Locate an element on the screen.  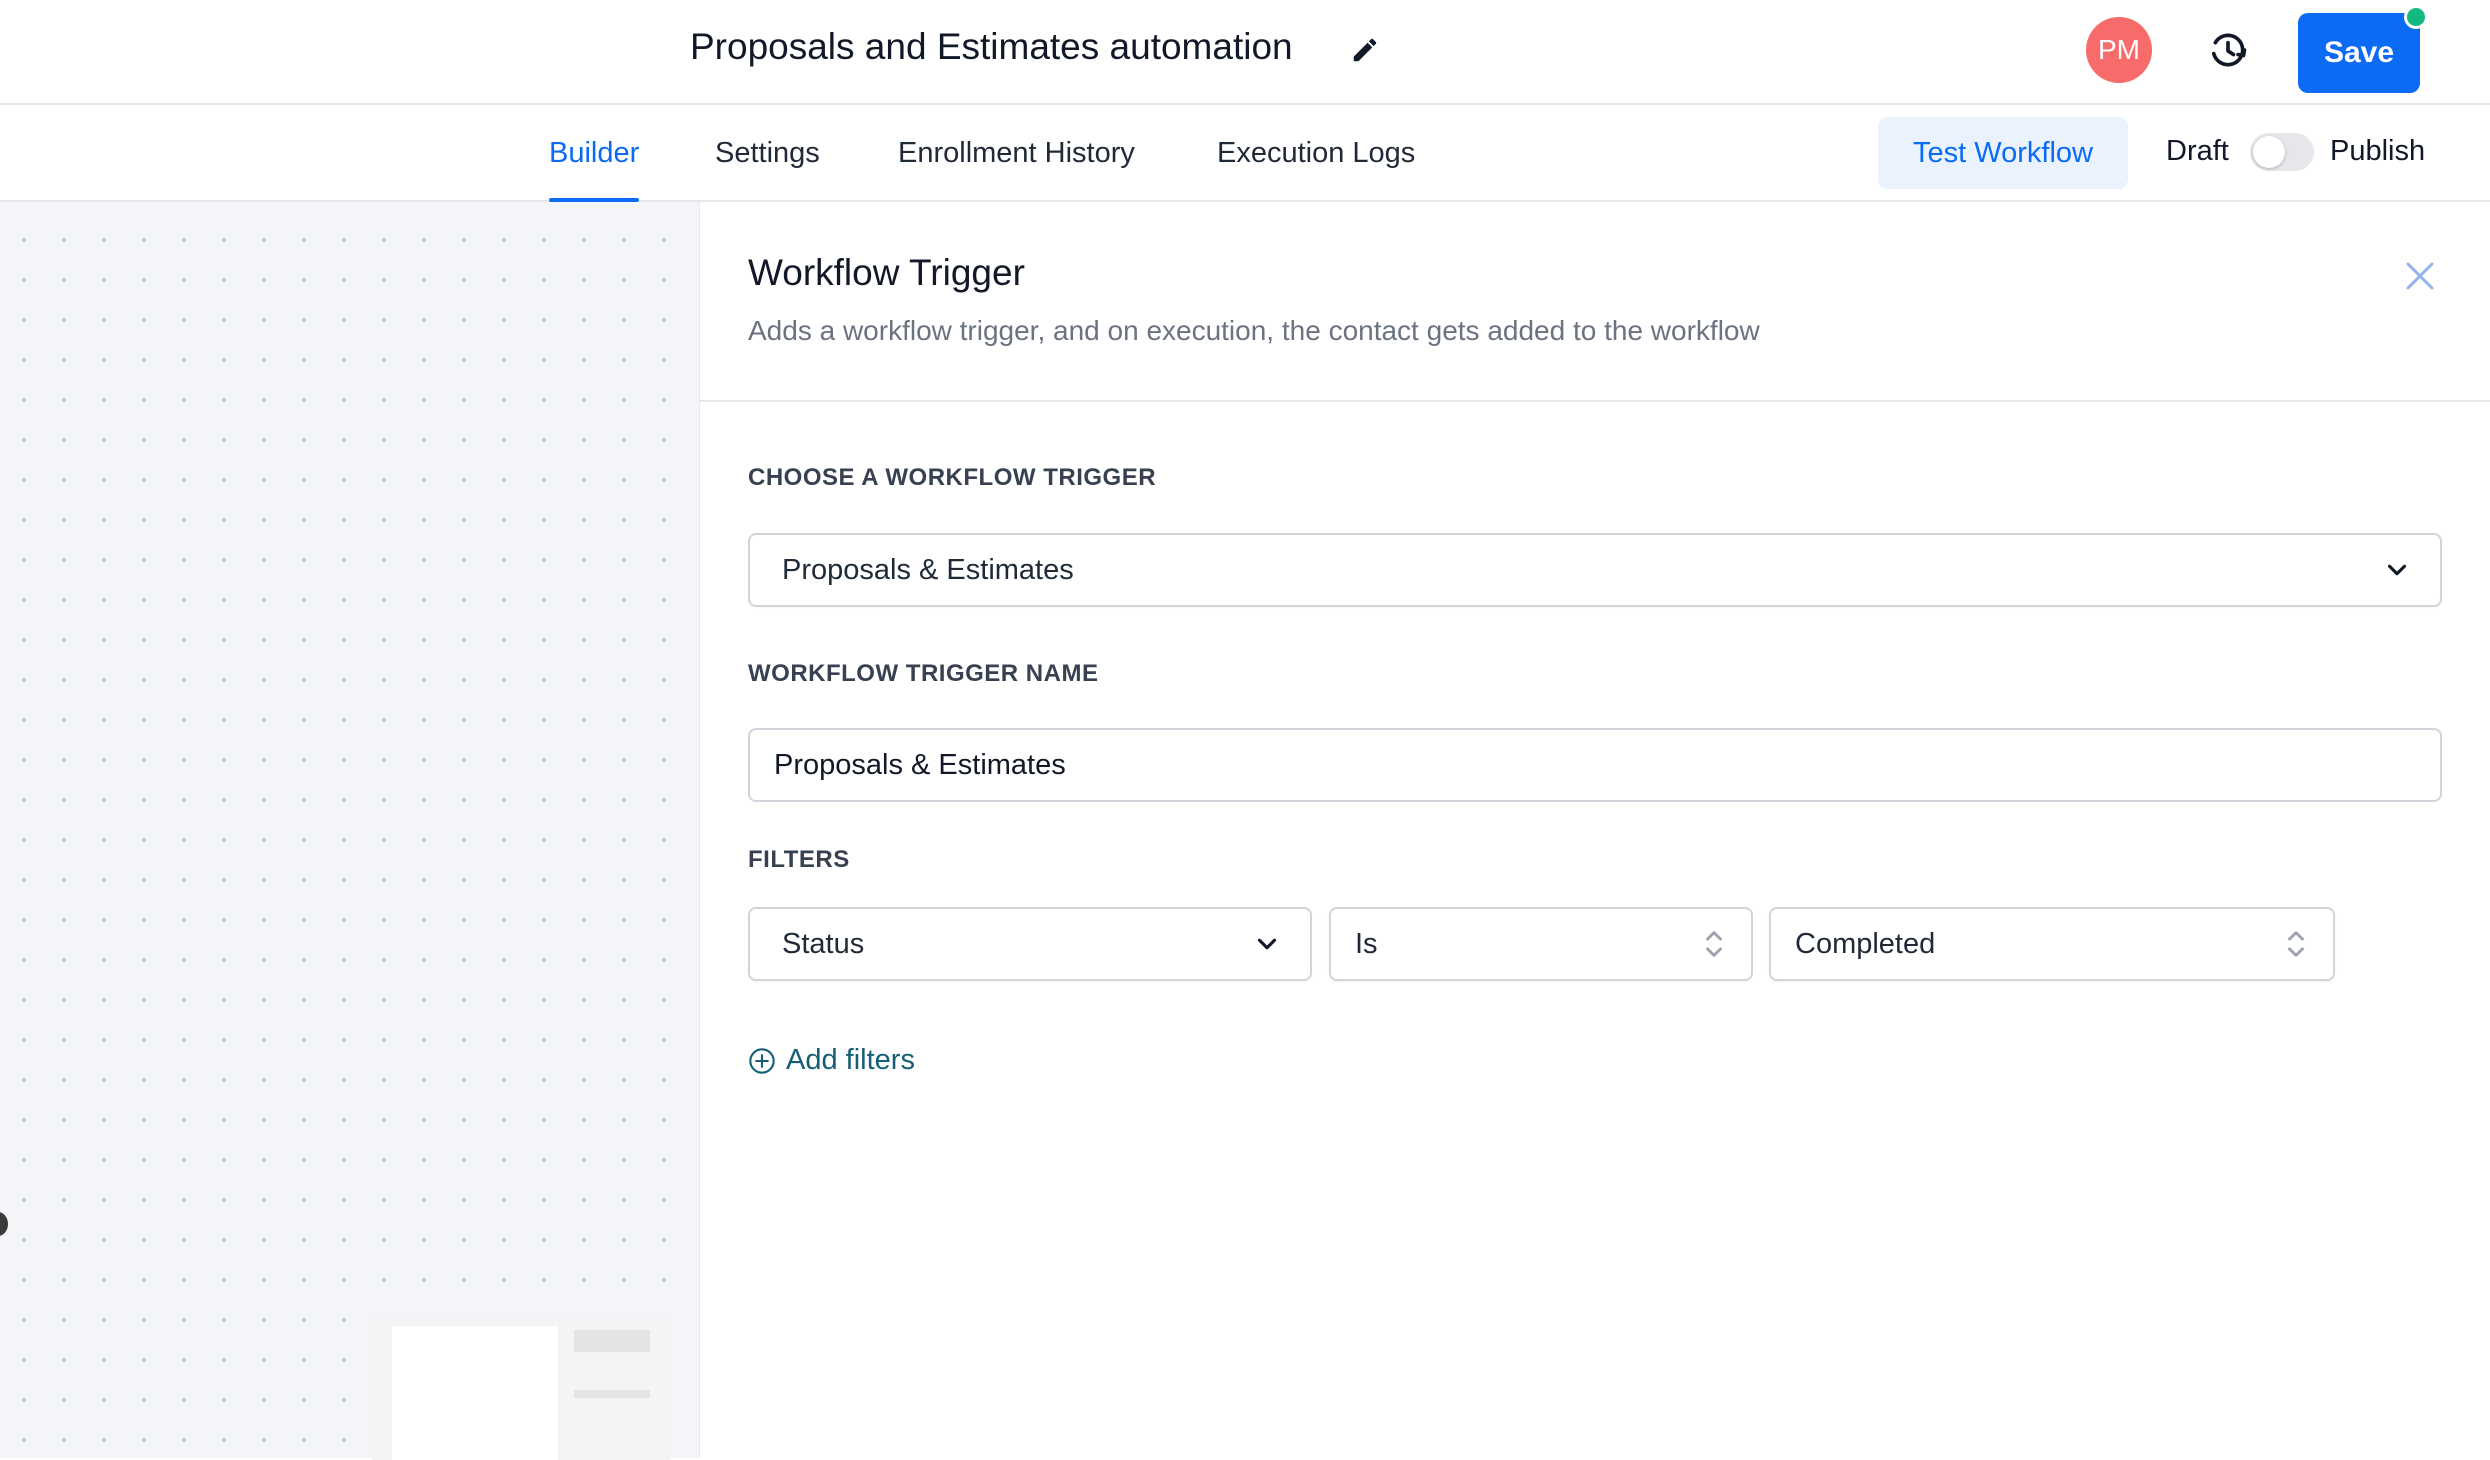
minimap is located at coordinates (521, 1389).